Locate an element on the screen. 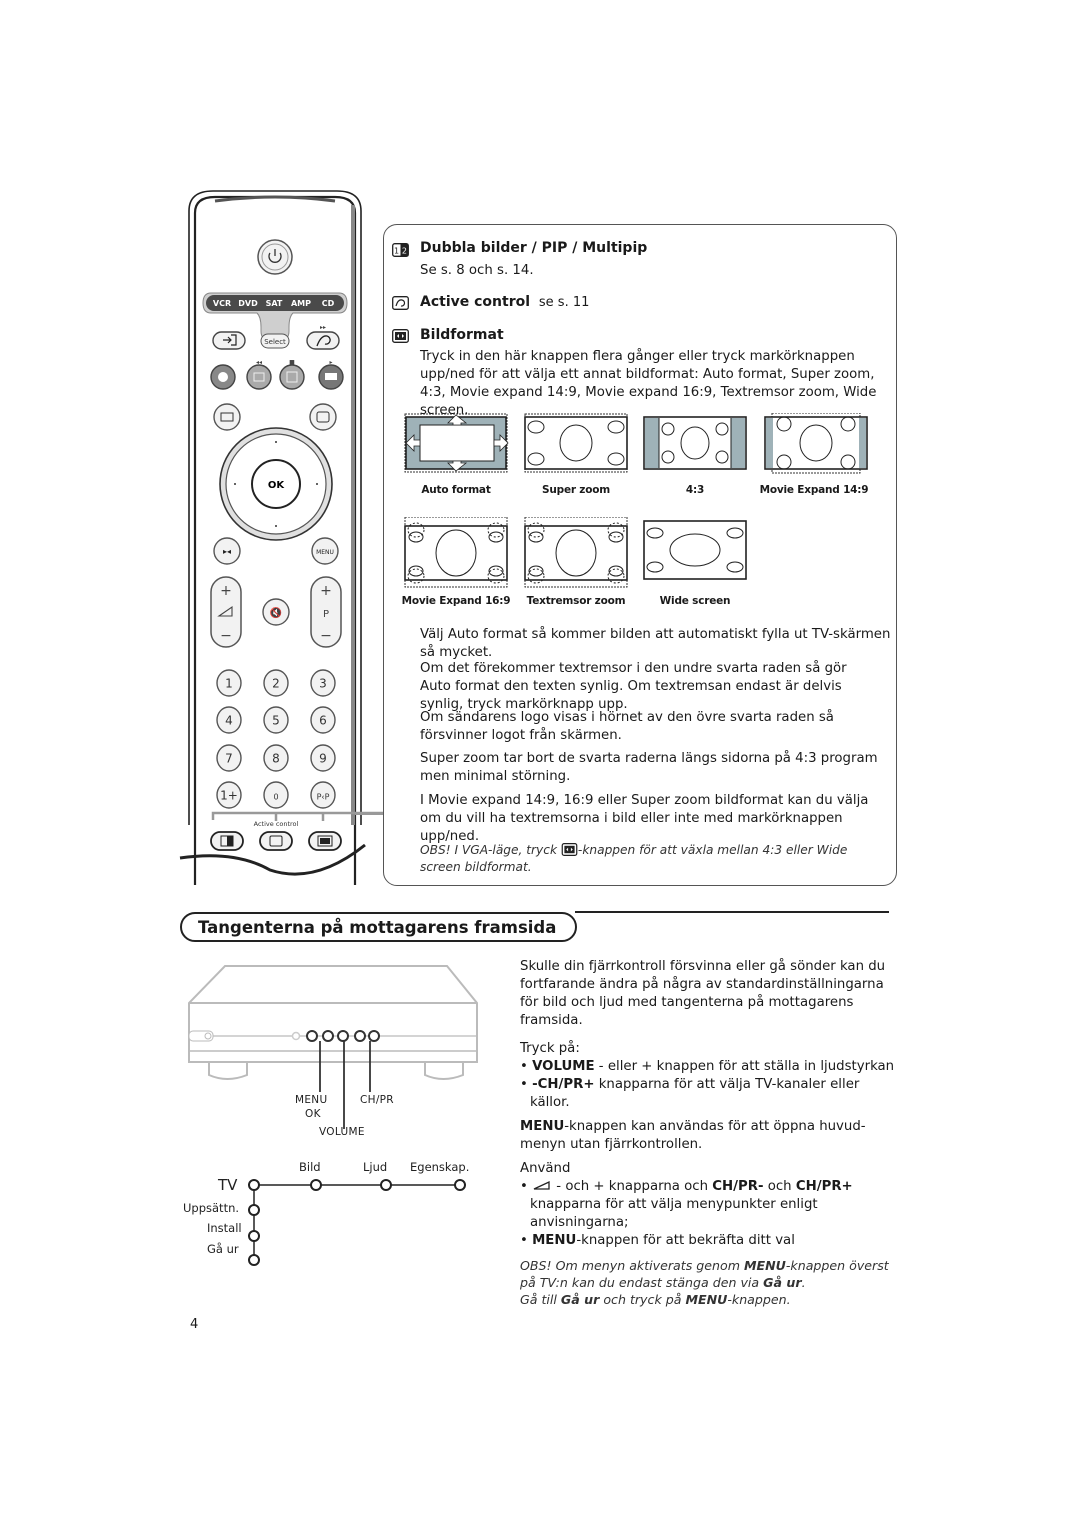  power-button is located at coordinates (275, 257).